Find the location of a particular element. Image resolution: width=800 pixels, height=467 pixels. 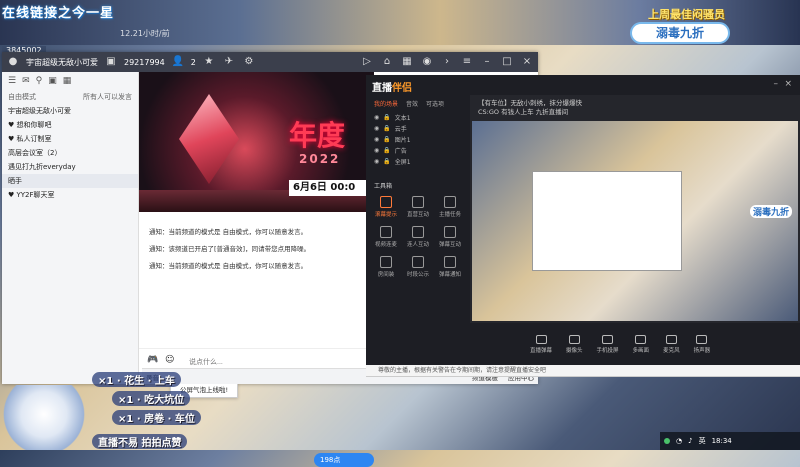

safety-notice-bar: 尊敬的主播，根据有关警告在今期间期，请注意提醒直播安全吧 is located at coordinates (583, 371).